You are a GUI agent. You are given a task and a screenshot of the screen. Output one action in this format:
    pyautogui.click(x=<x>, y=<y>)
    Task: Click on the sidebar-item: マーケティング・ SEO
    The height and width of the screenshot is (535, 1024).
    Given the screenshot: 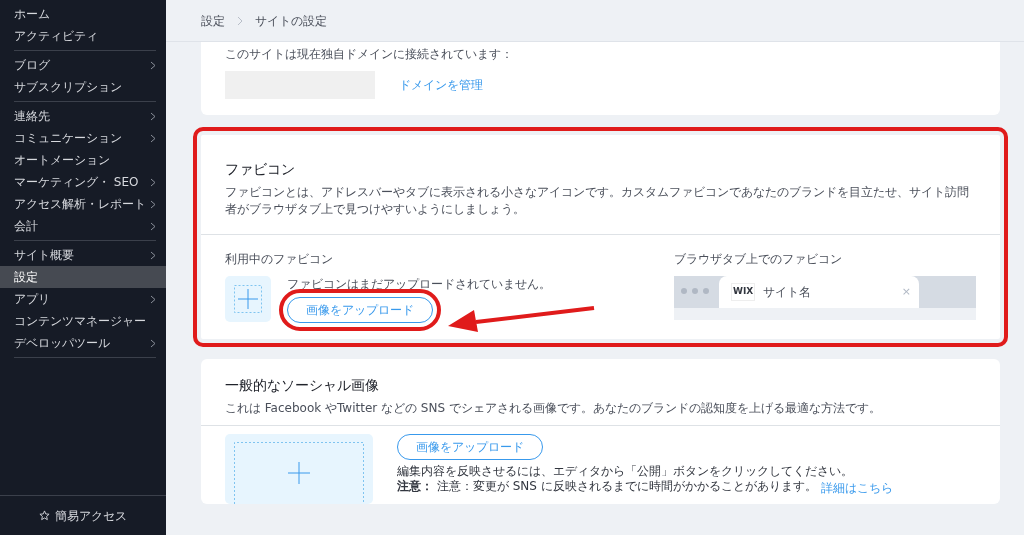 What is the action you would take?
    pyautogui.click(x=83, y=182)
    